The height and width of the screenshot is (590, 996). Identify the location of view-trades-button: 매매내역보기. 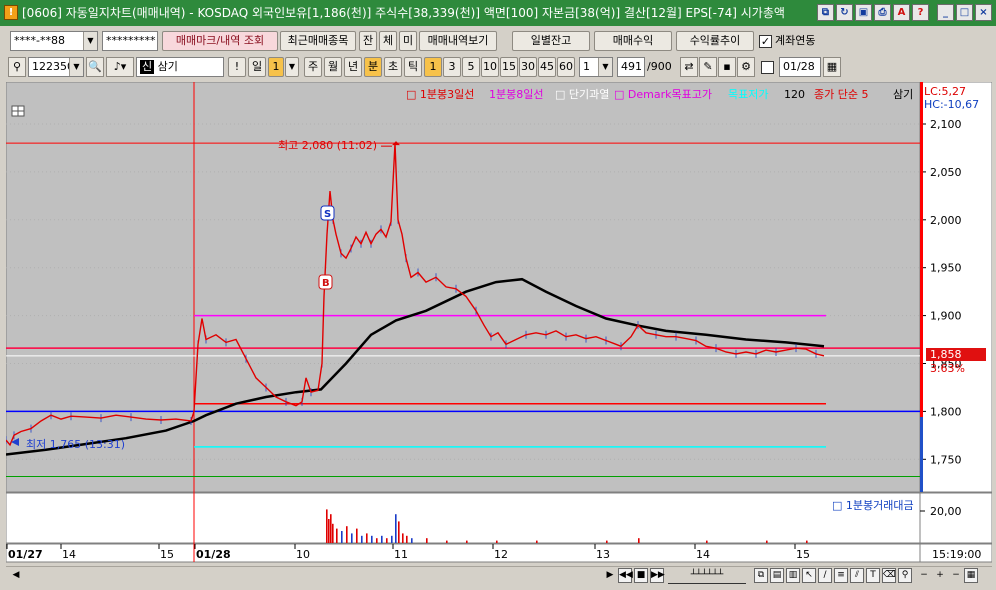
(458, 41).